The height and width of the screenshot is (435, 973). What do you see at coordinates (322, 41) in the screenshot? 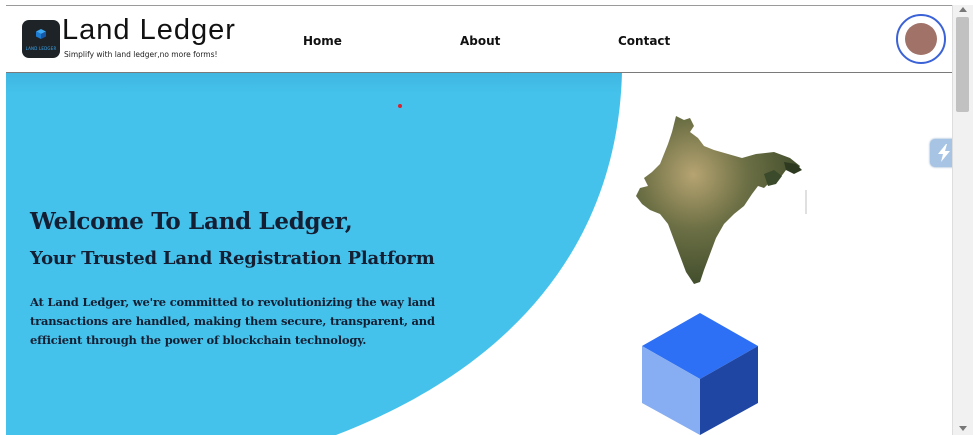
I see `nav-home-link: Home` at bounding box center [322, 41].